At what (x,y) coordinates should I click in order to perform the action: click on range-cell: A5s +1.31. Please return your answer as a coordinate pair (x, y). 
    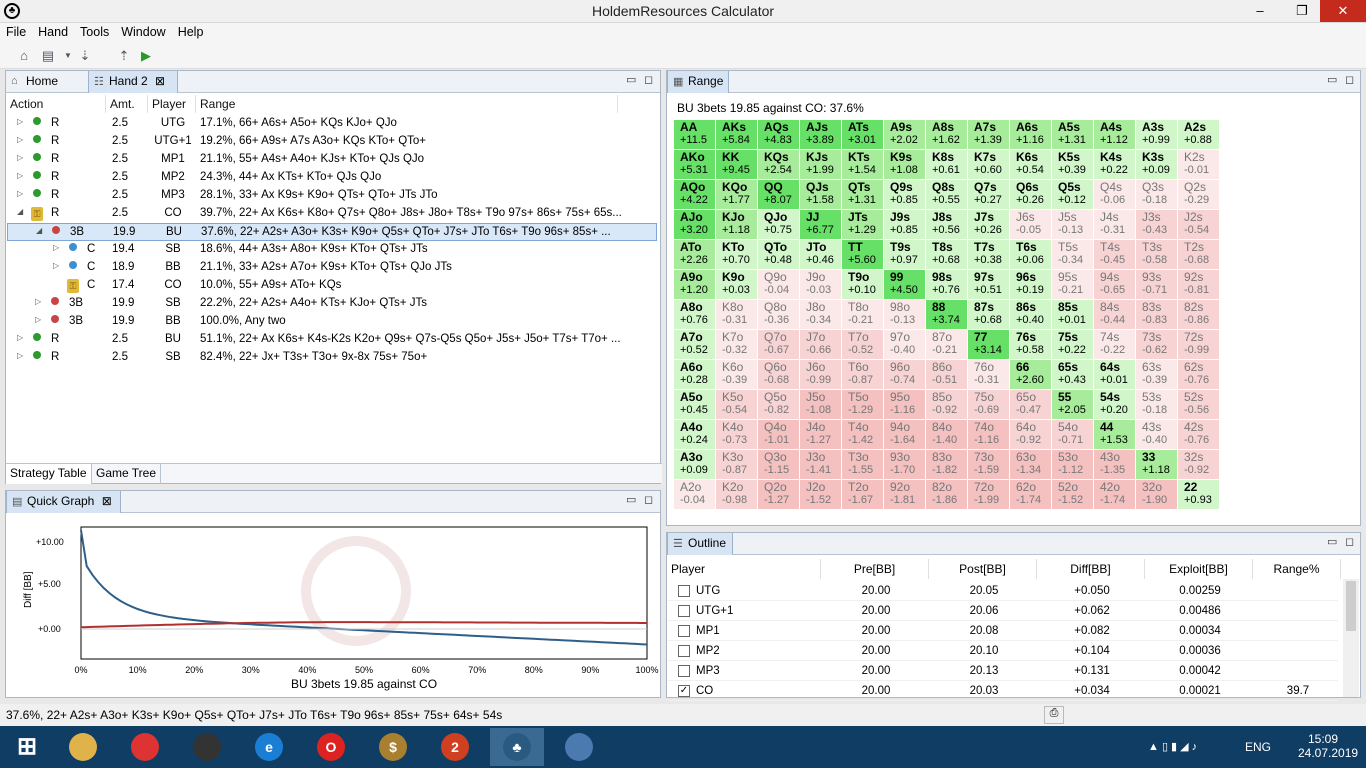
    Looking at the image, I should click on (1073, 135).